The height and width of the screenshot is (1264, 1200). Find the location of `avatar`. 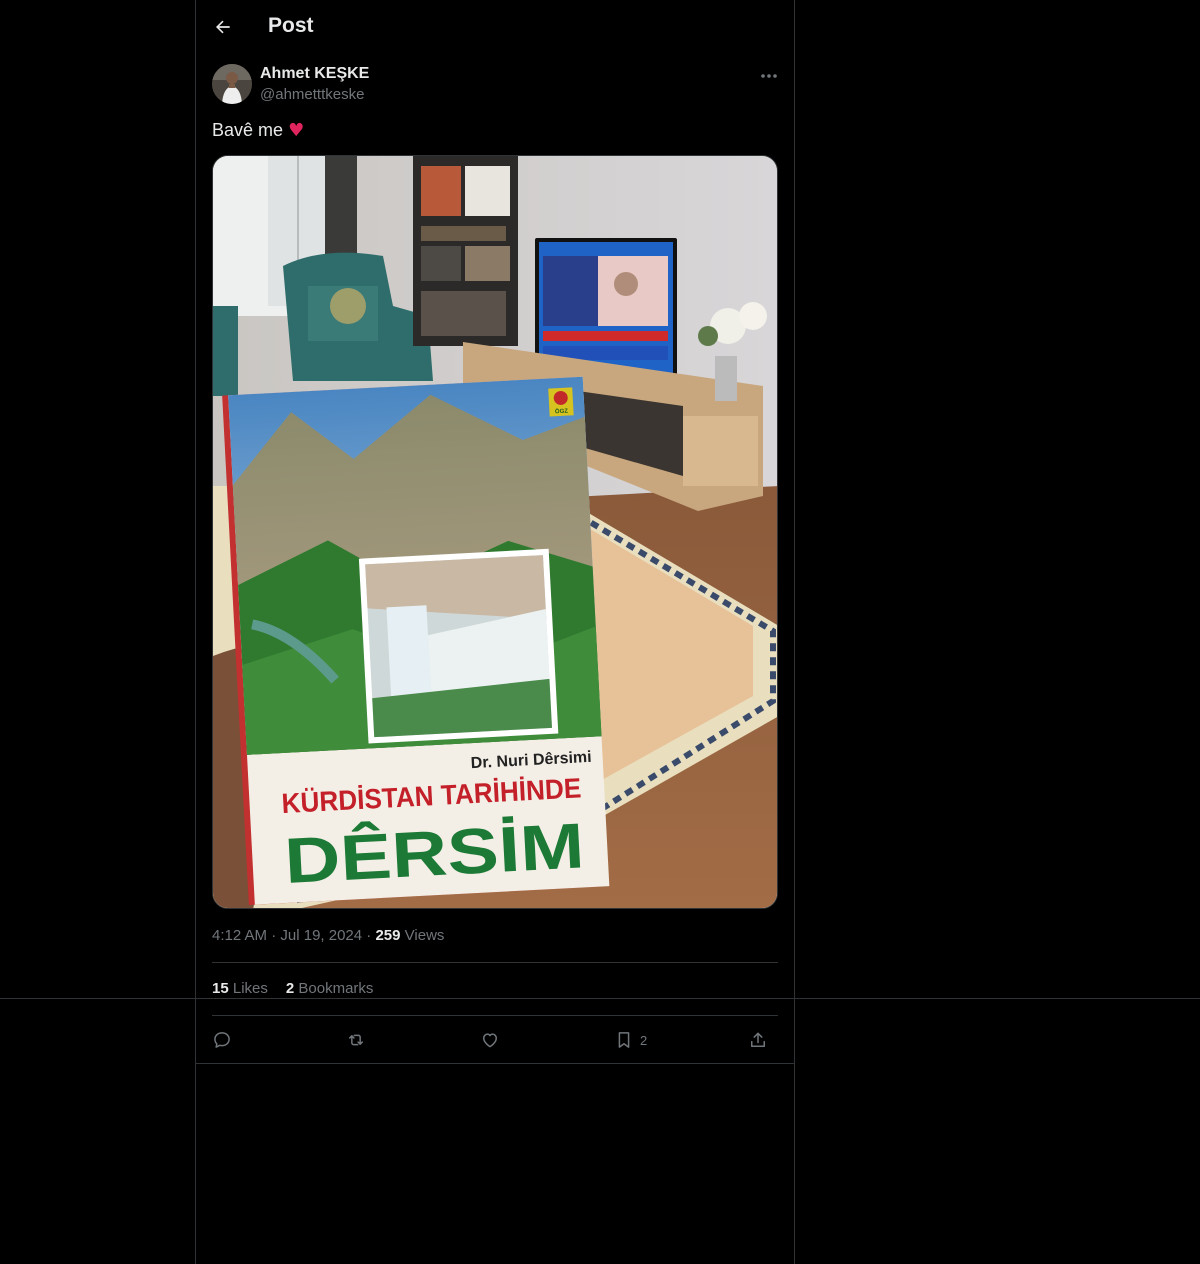

avatar is located at coordinates (232, 84).